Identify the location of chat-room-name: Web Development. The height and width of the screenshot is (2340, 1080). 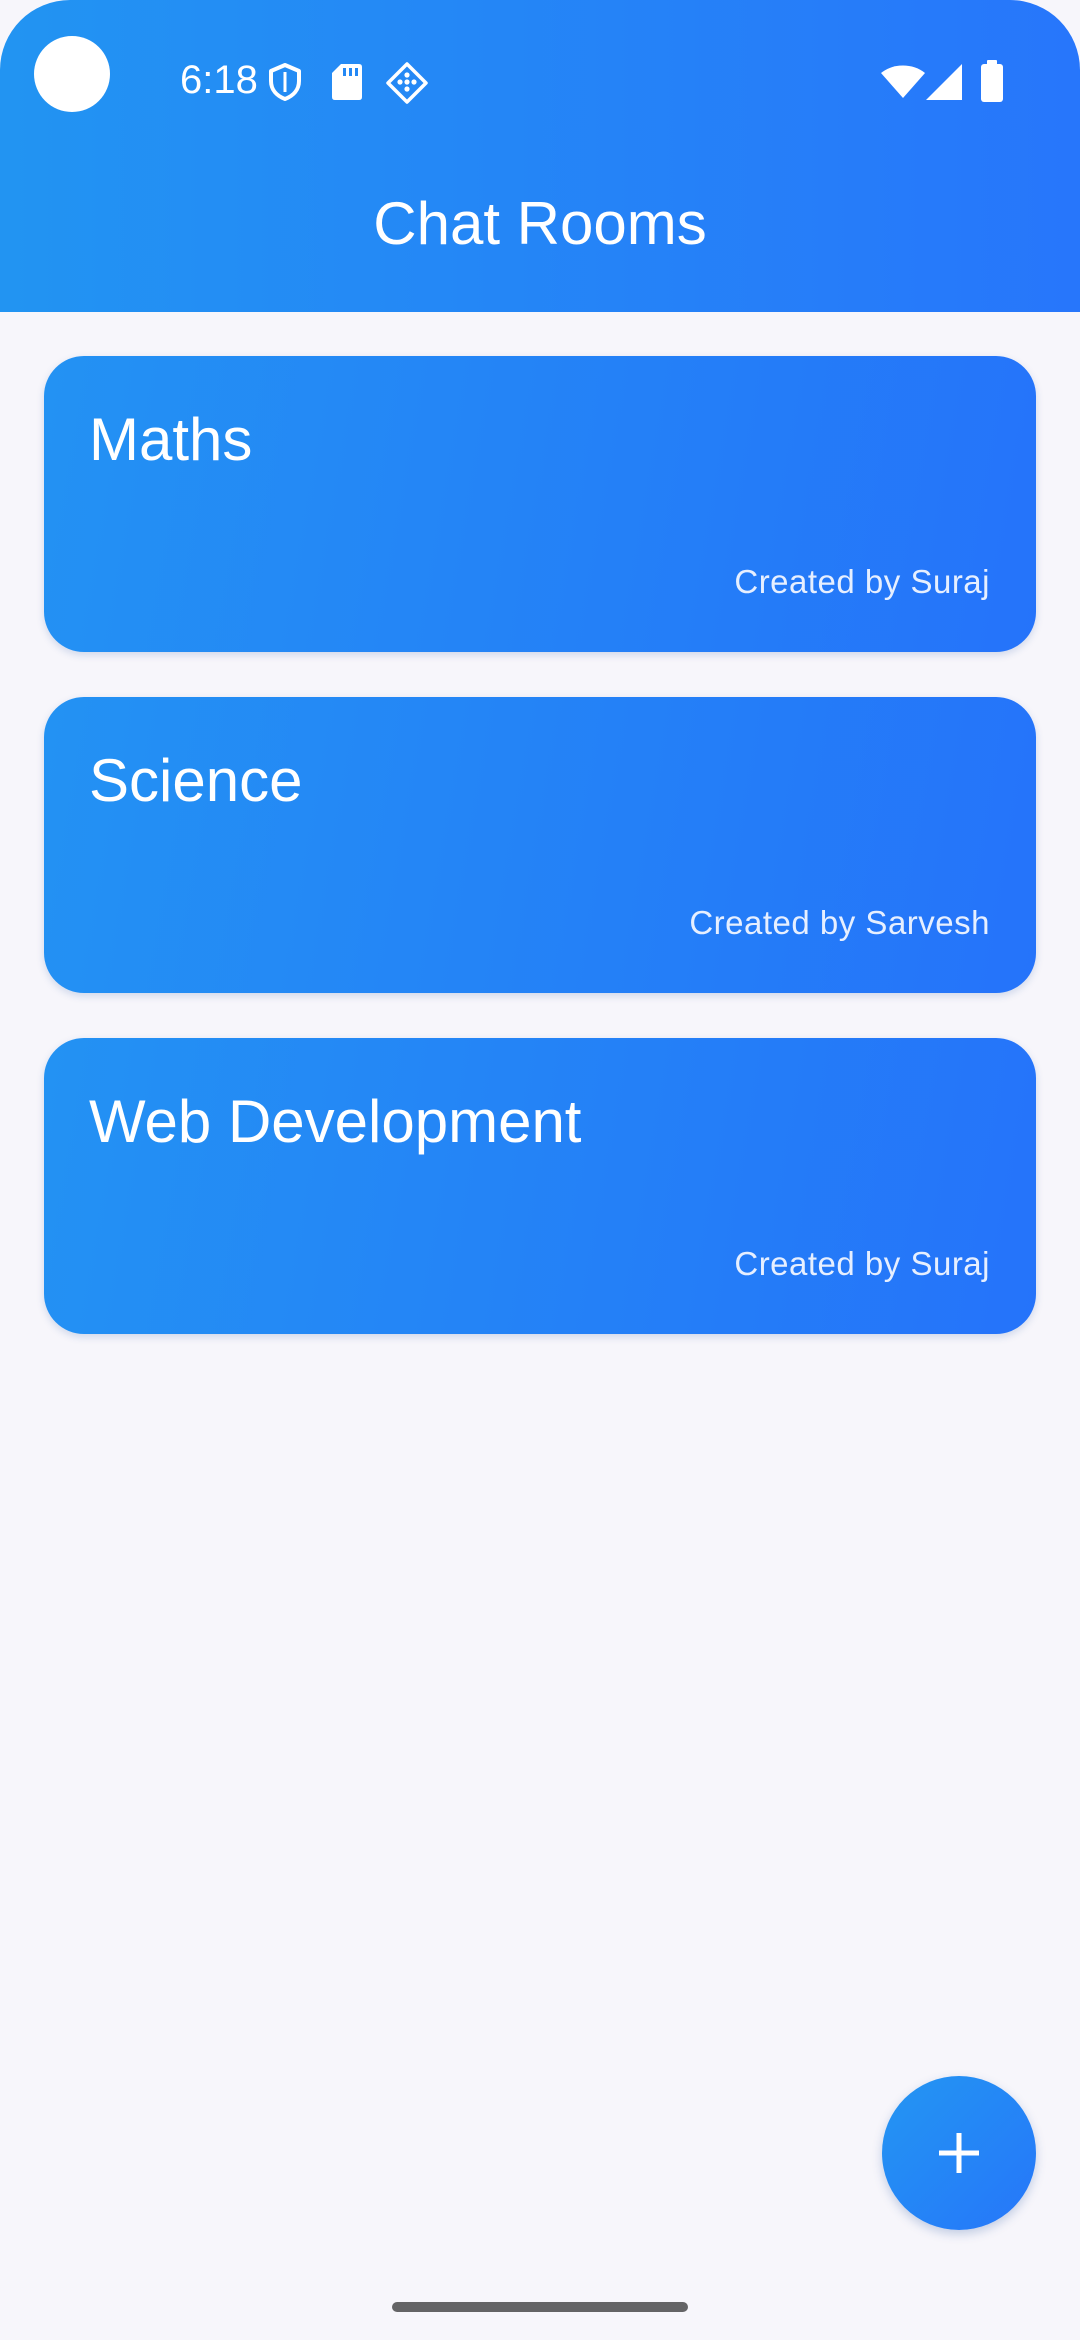
(335, 1121).